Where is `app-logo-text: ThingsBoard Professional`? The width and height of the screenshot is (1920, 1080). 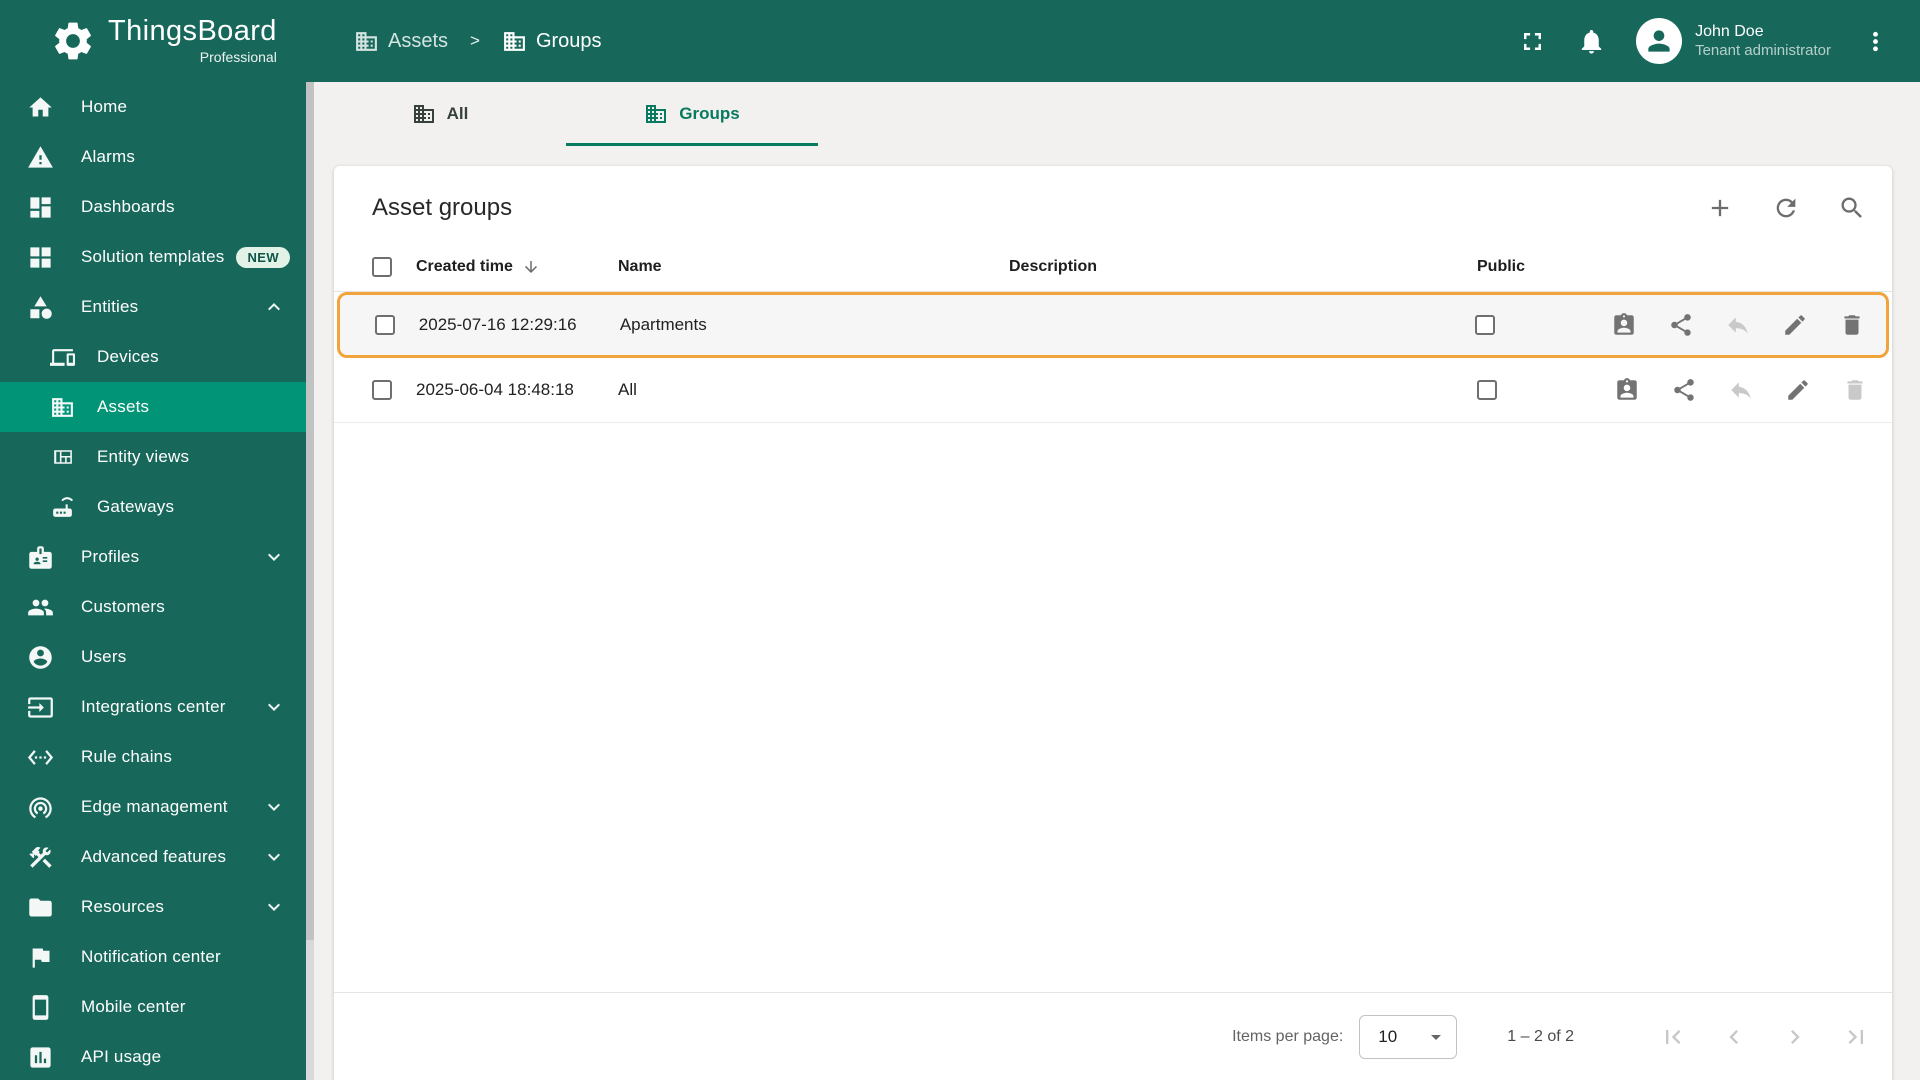 app-logo-text: ThingsBoard Professional is located at coordinates (192, 40).